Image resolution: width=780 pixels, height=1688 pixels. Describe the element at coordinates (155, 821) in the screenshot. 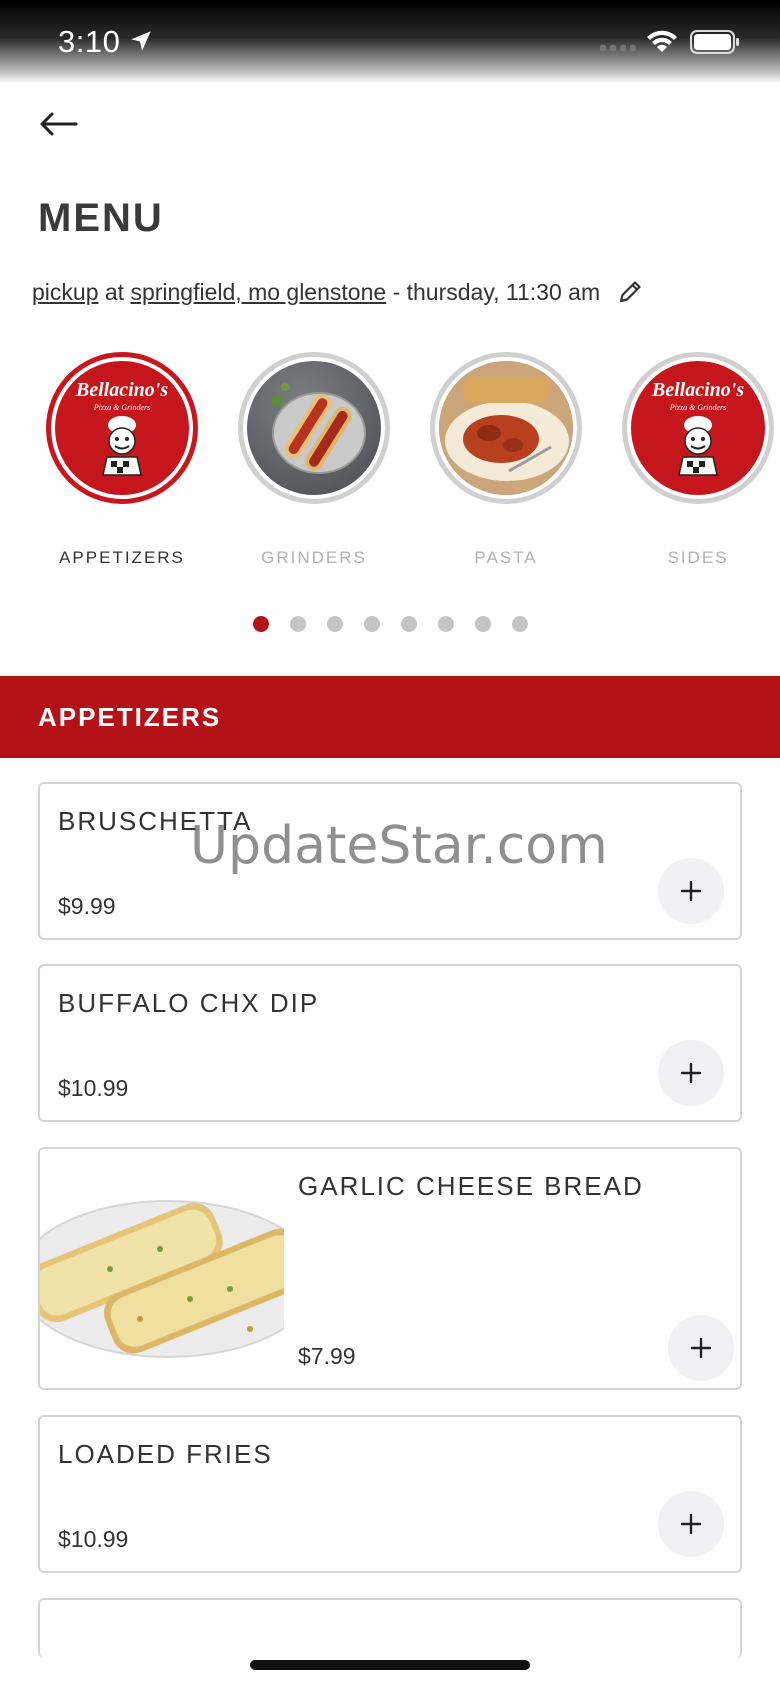

I see `item-name: BRUSCHETTA` at that location.